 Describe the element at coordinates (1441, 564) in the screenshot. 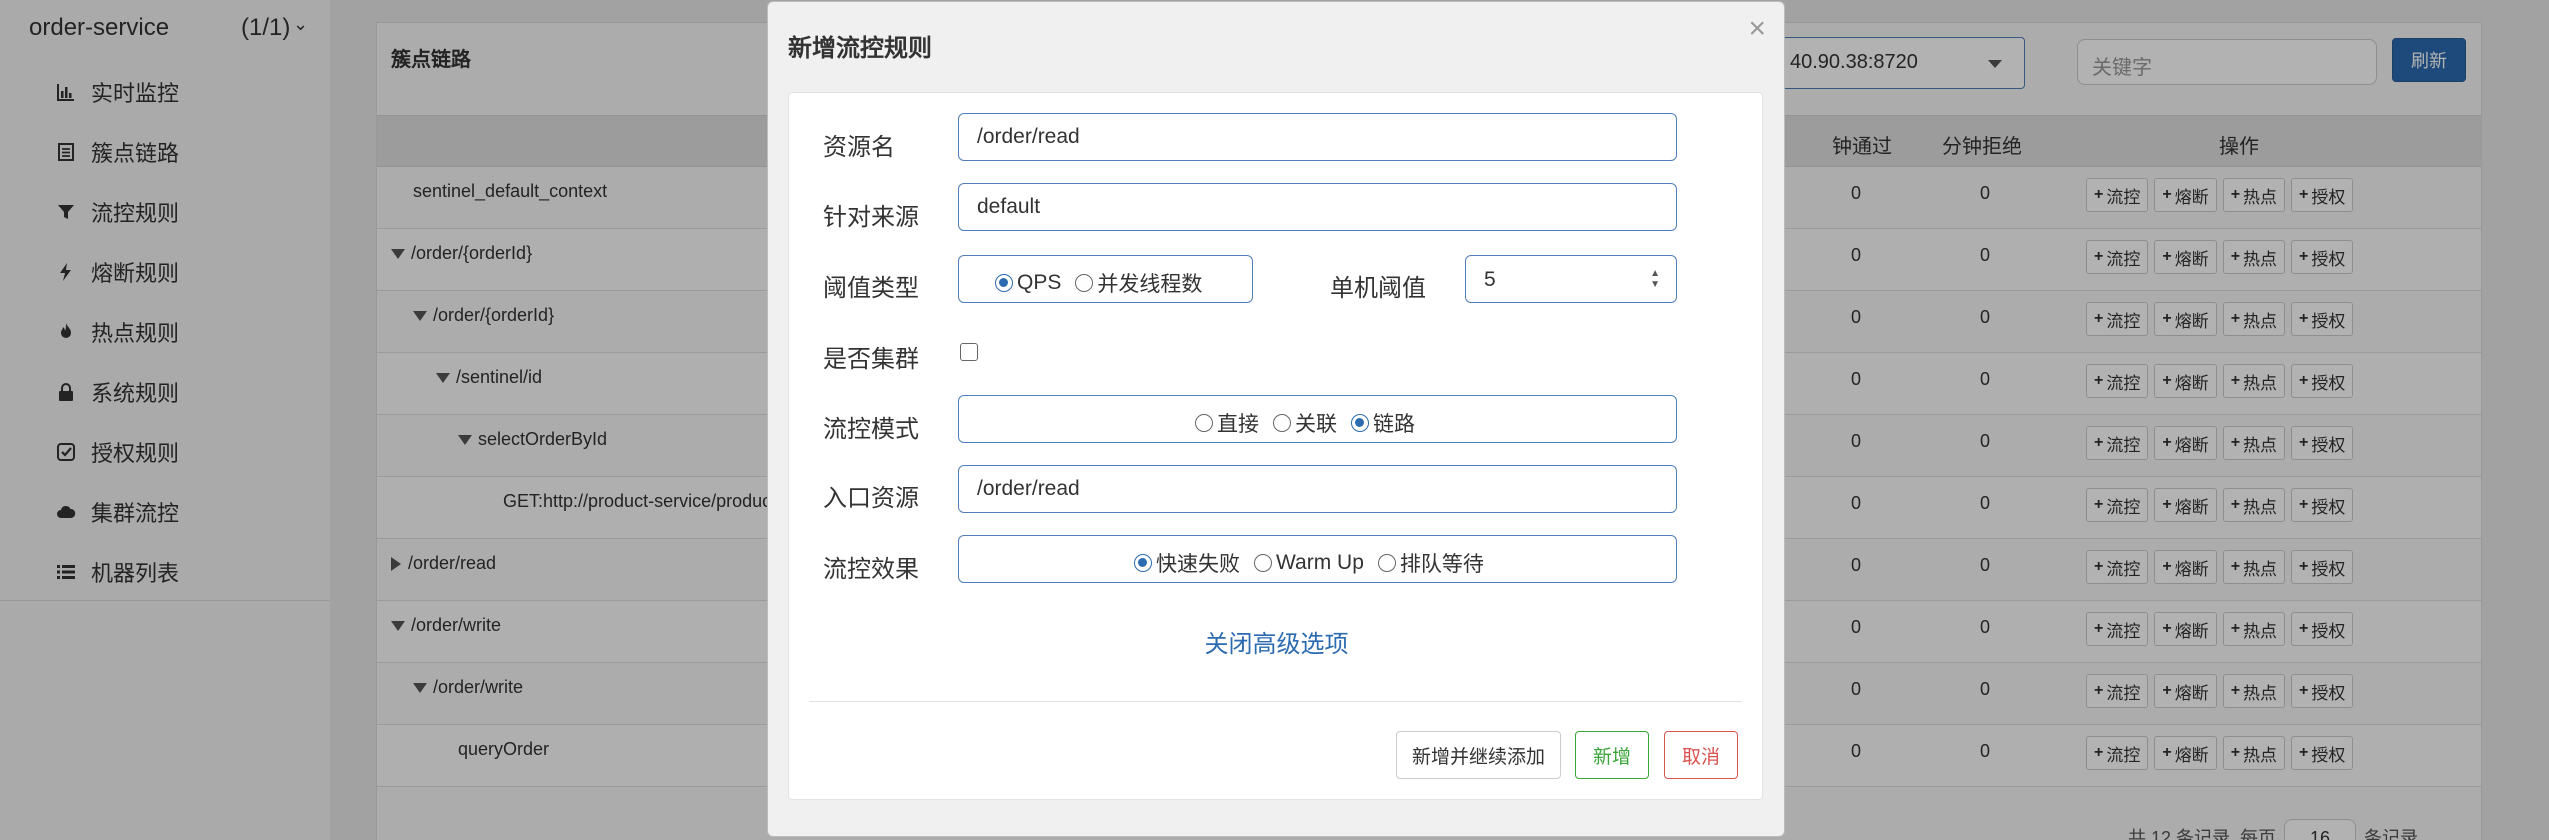

I see `radio-label: 排队等待` at that location.